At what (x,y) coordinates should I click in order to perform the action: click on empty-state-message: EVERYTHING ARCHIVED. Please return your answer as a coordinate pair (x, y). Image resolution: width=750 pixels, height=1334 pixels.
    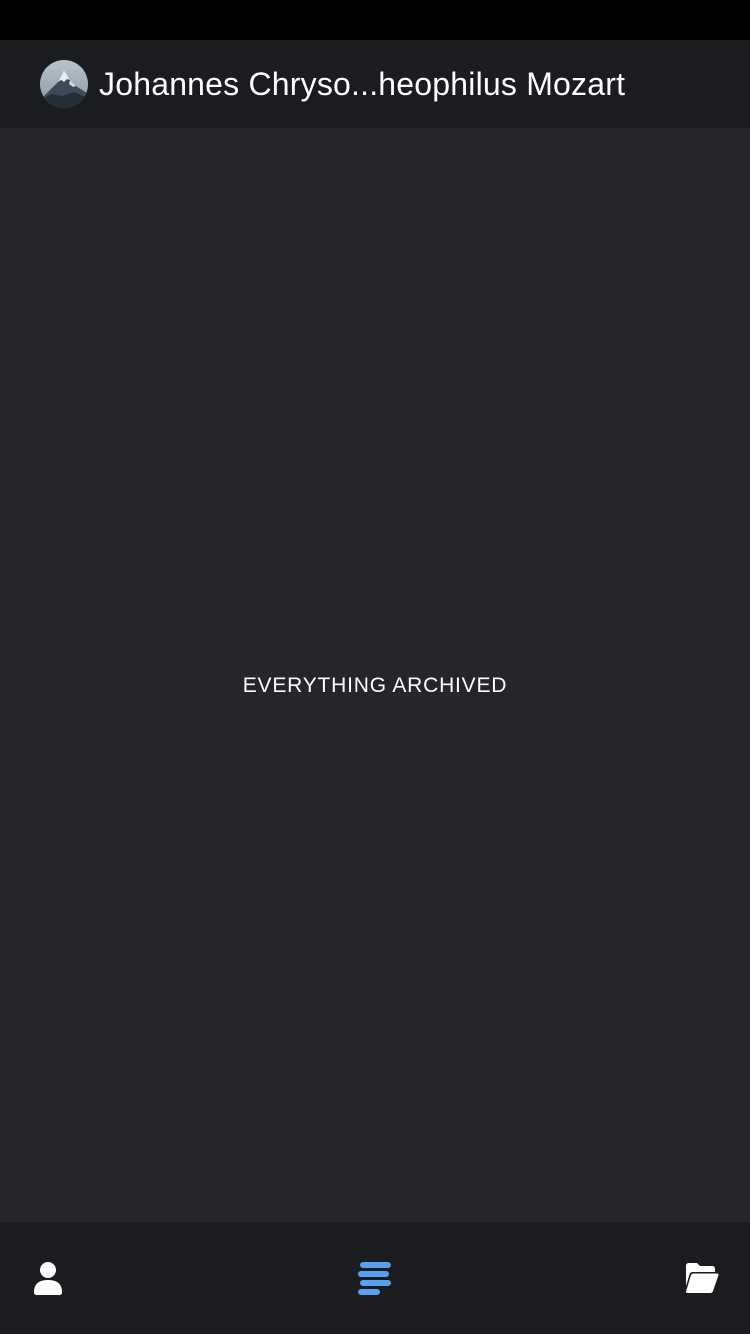
    Looking at the image, I should click on (375, 685).